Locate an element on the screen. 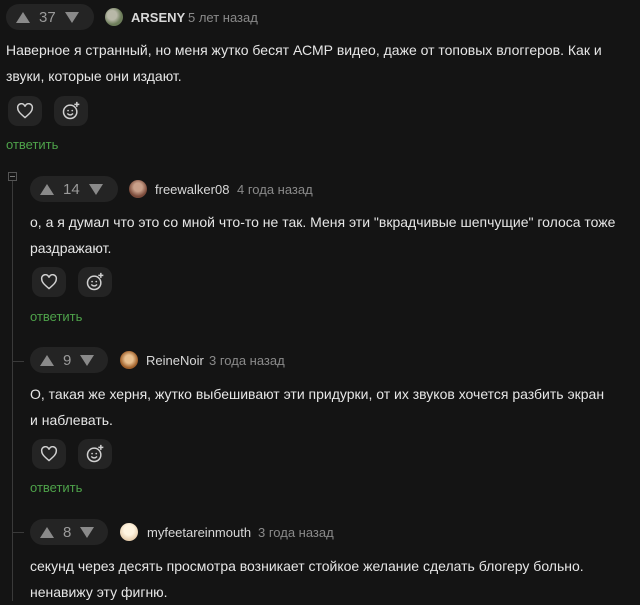 This screenshot has width=640, height=605. author-name: ARSENY is located at coordinates (158, 17).